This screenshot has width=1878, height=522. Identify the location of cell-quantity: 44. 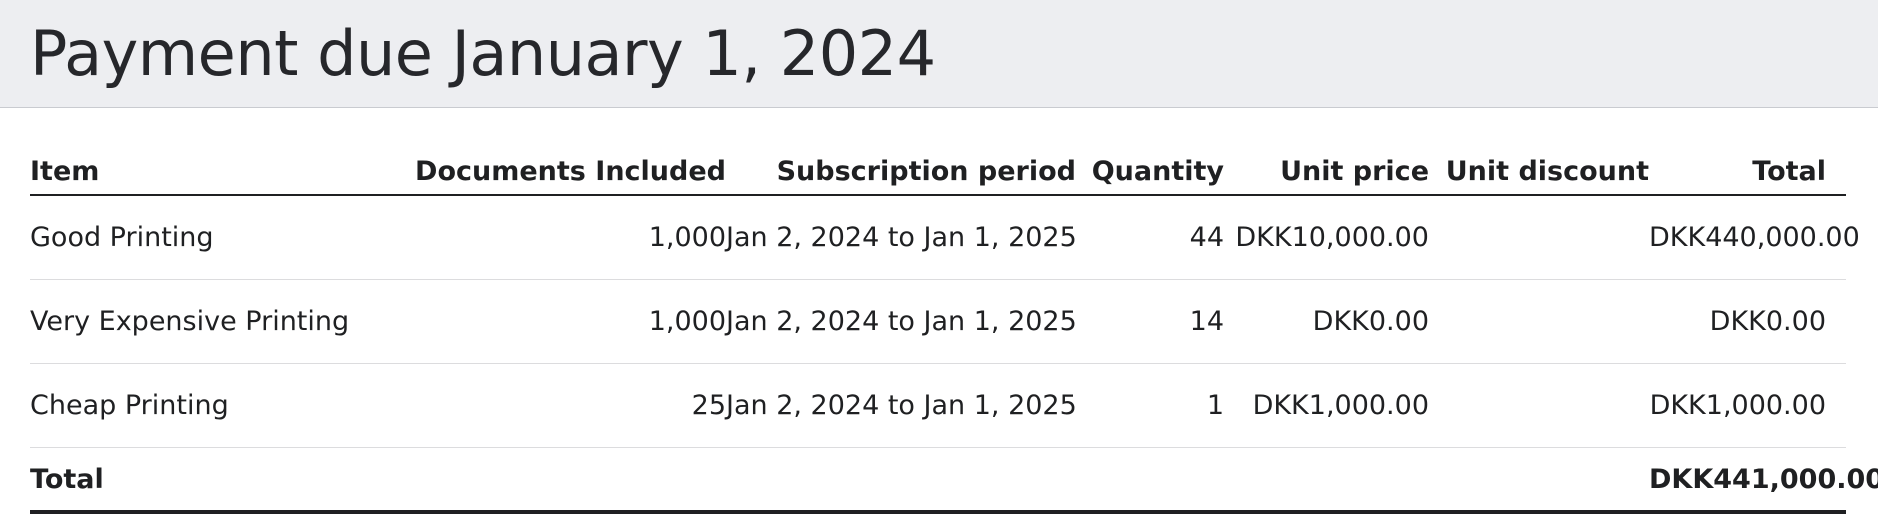
(1150, 237).